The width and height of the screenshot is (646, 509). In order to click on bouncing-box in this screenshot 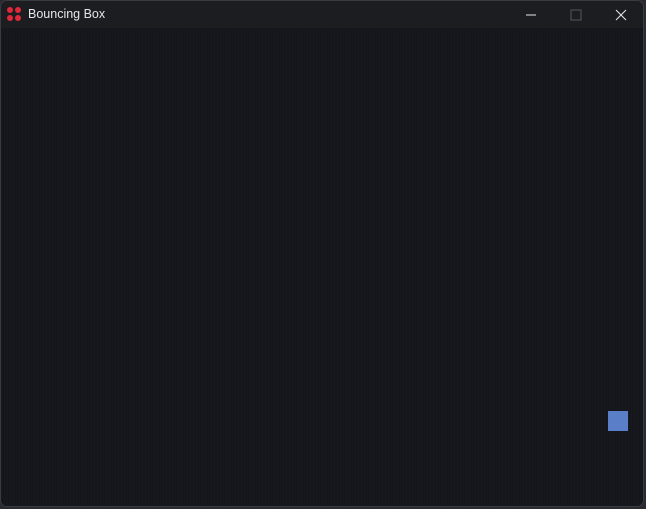, I will do `click(618, 421)`.